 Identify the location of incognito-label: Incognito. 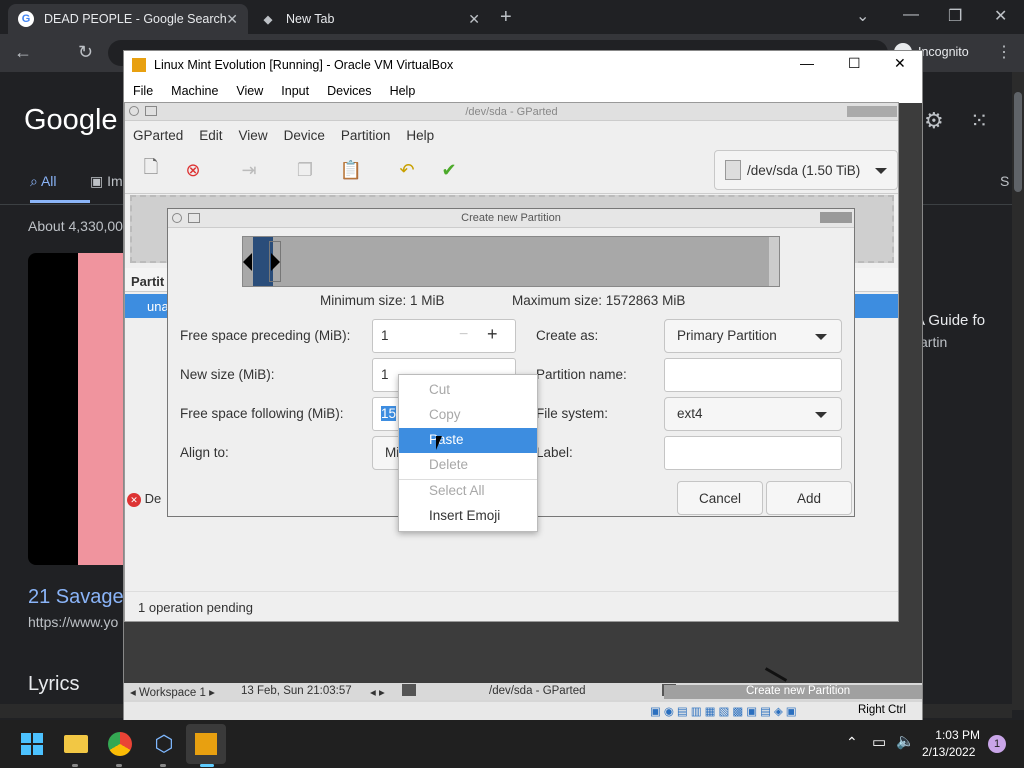
(943, 52).